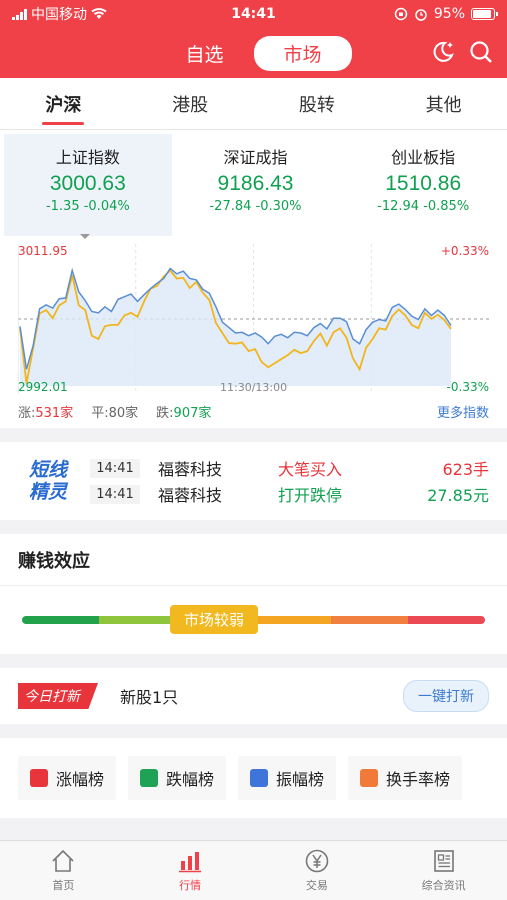  What do you see at coordinates (43, 387) in the screenshot?
I see `chart-low-label: 2992.01` at bounding box center [43, 387].